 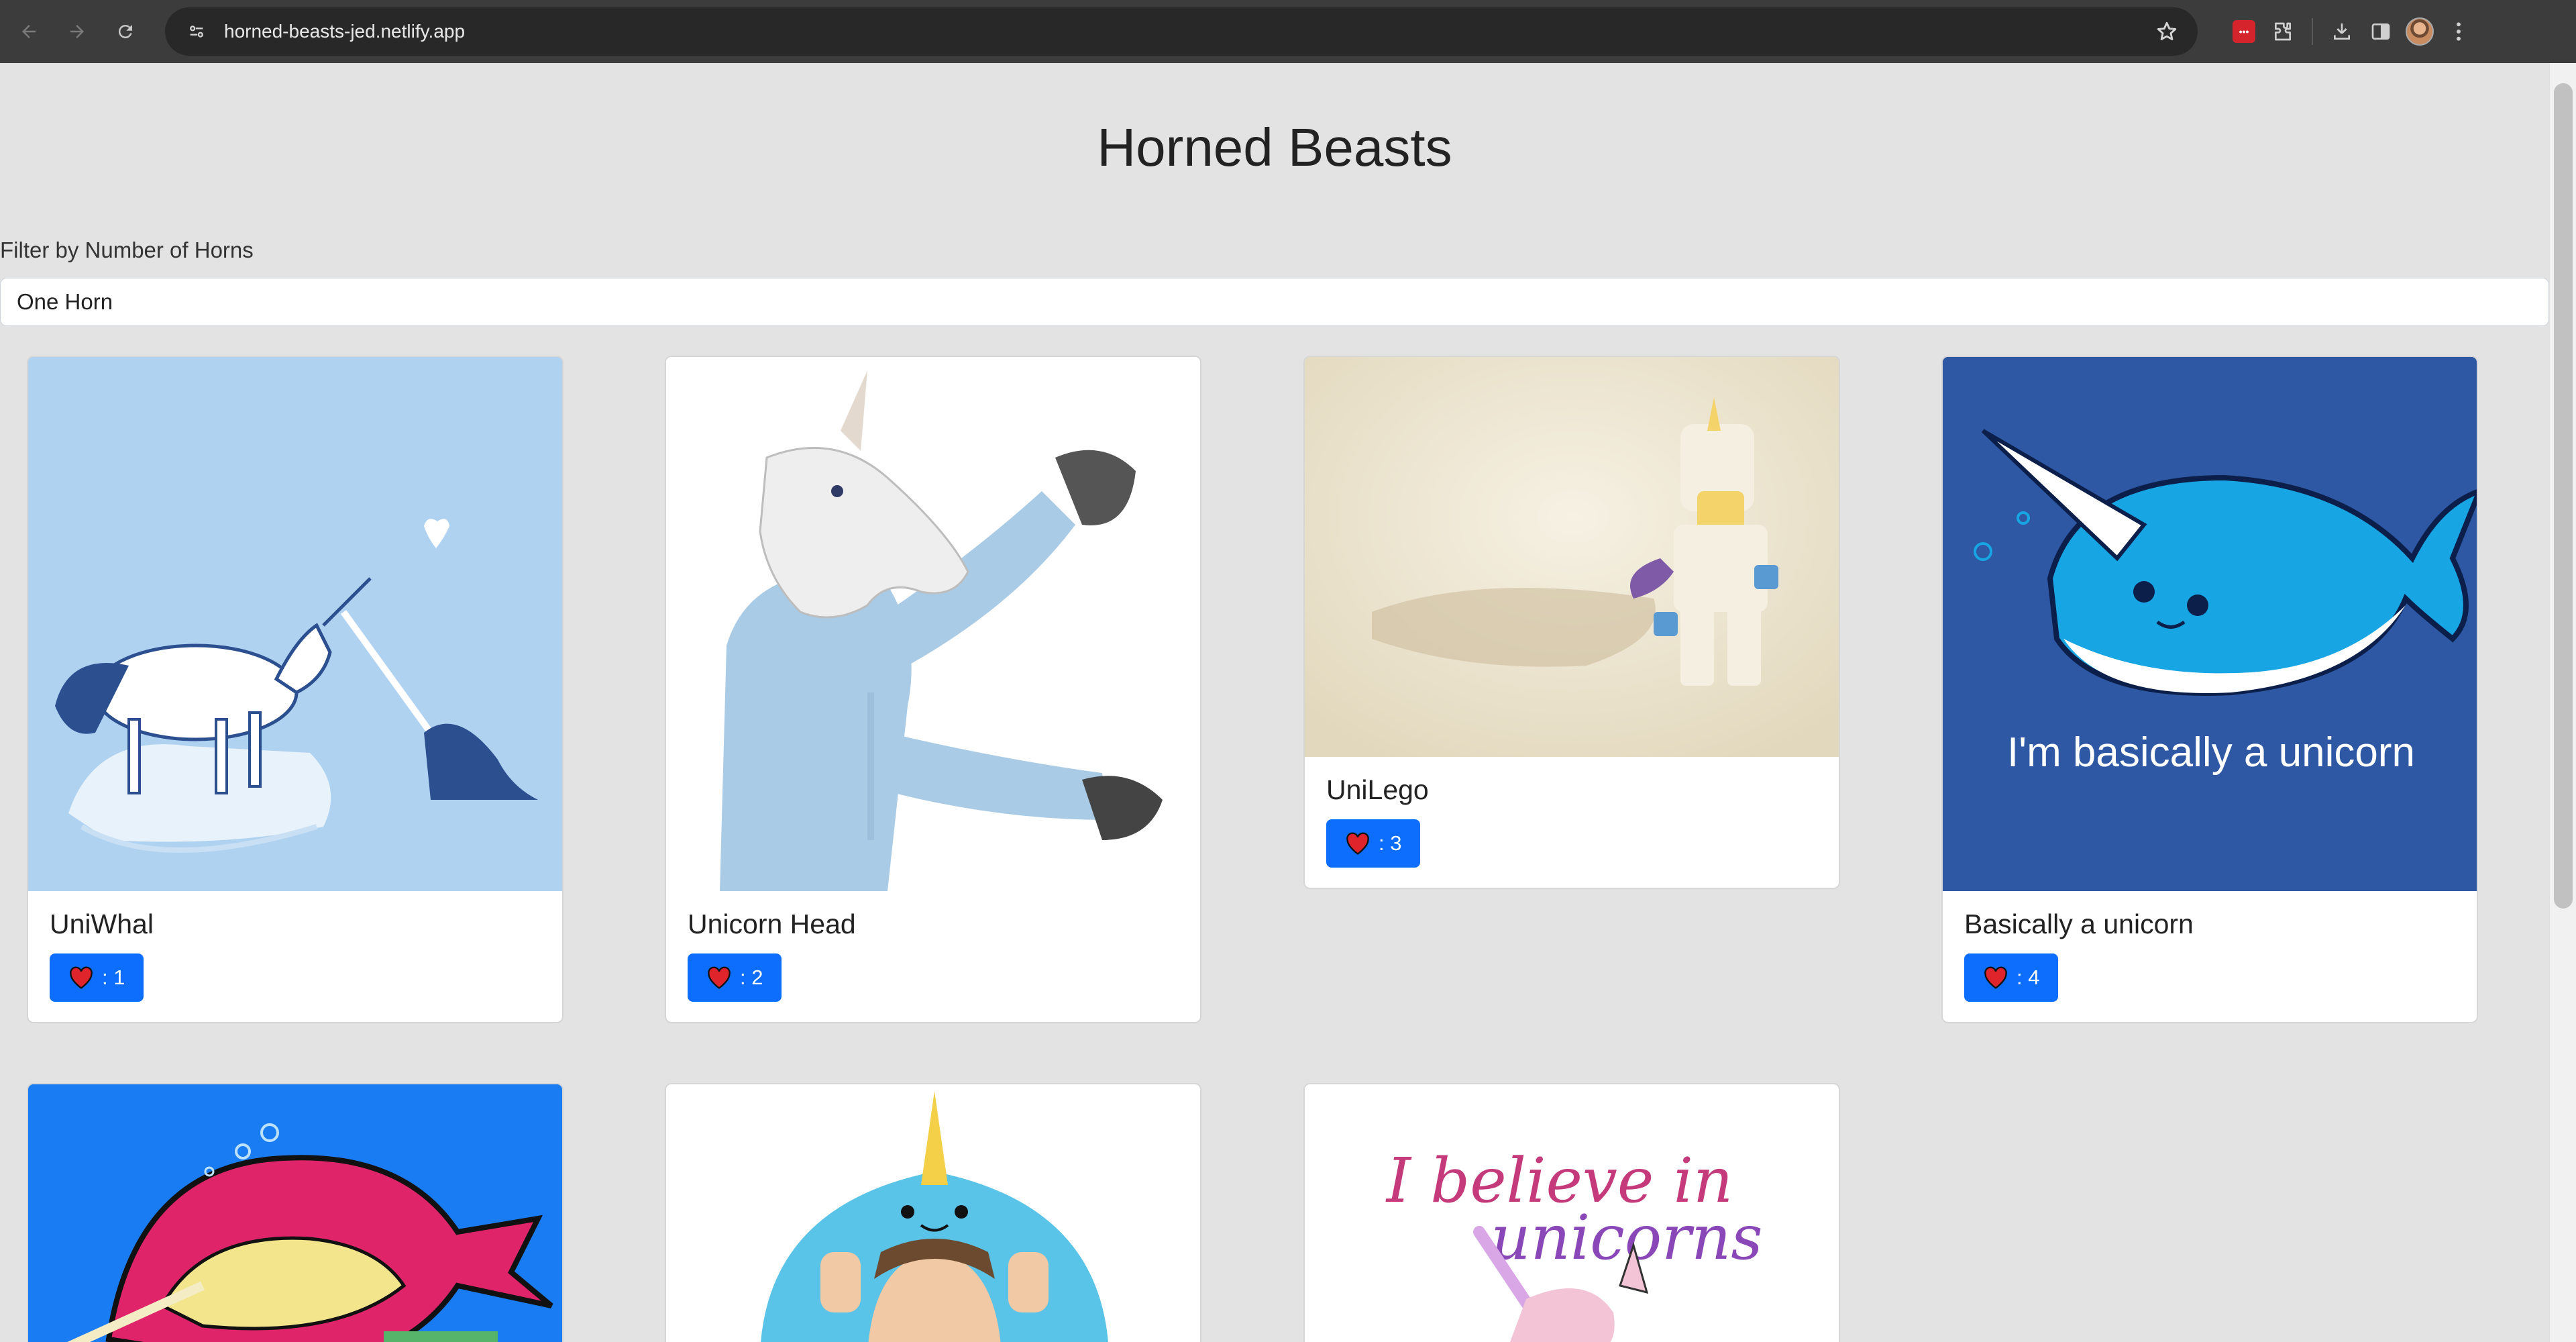 I want to click on beast-card: Unicorn Head : 2, so click(x=933, y=689).